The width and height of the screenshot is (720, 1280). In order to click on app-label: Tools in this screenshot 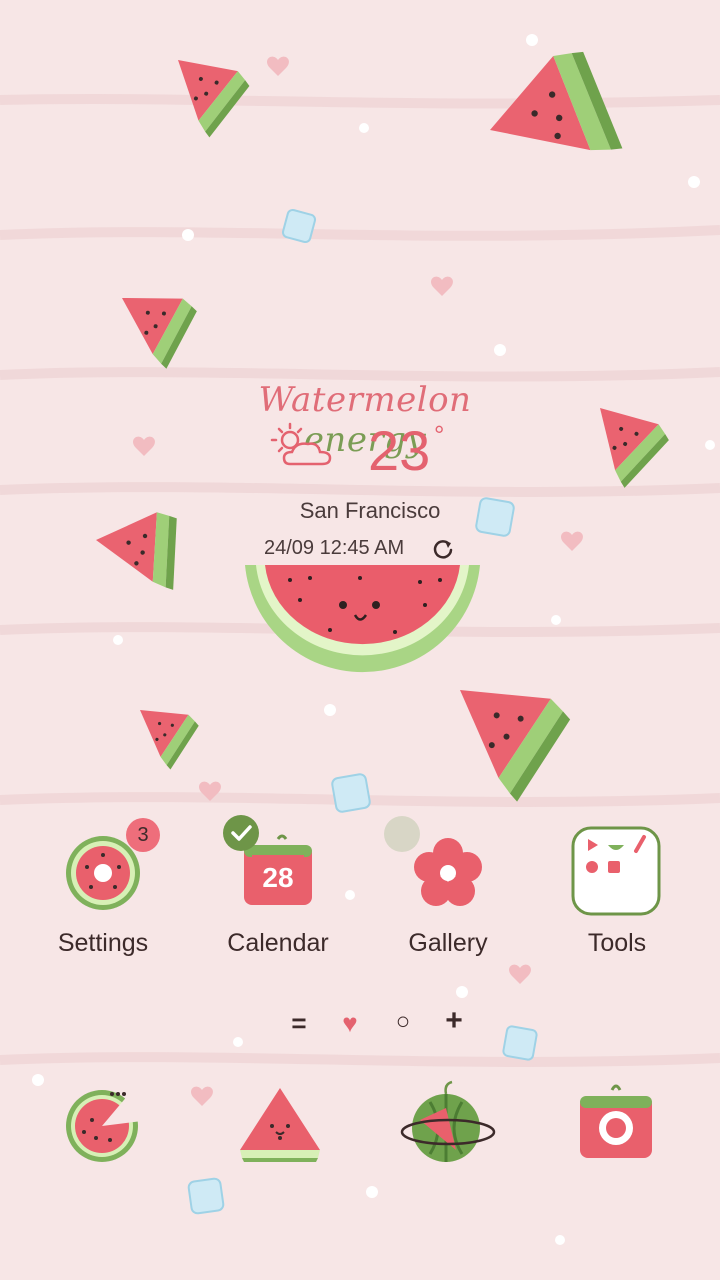, I will do `click(617, 943)`.